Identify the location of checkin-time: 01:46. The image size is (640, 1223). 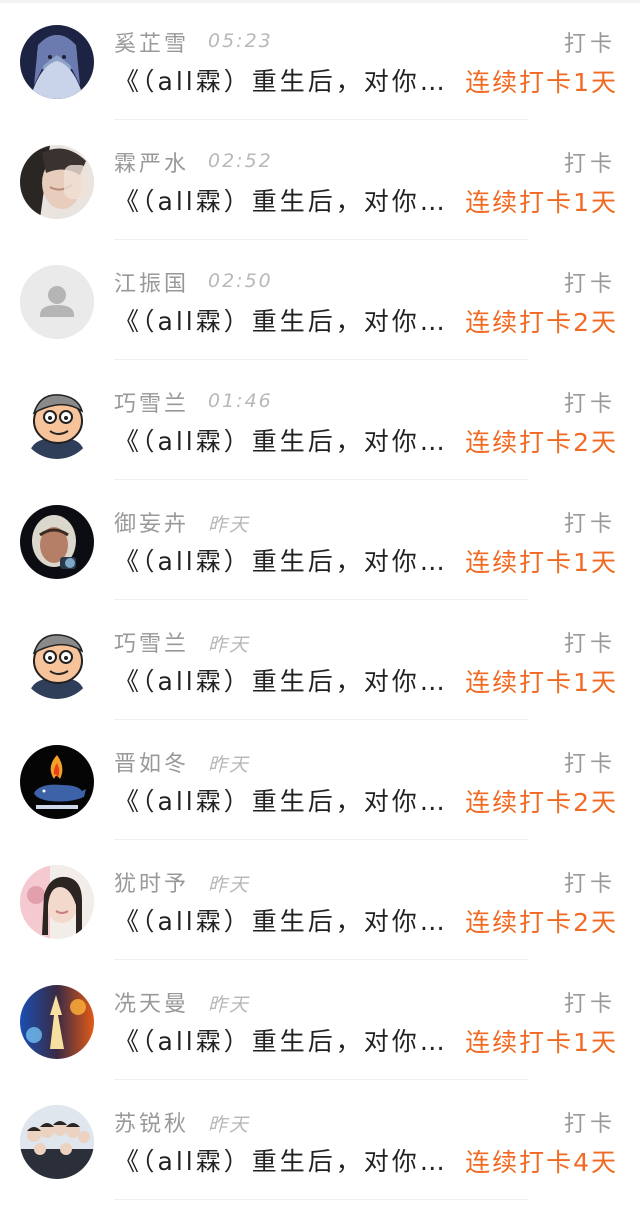
(240, 401).